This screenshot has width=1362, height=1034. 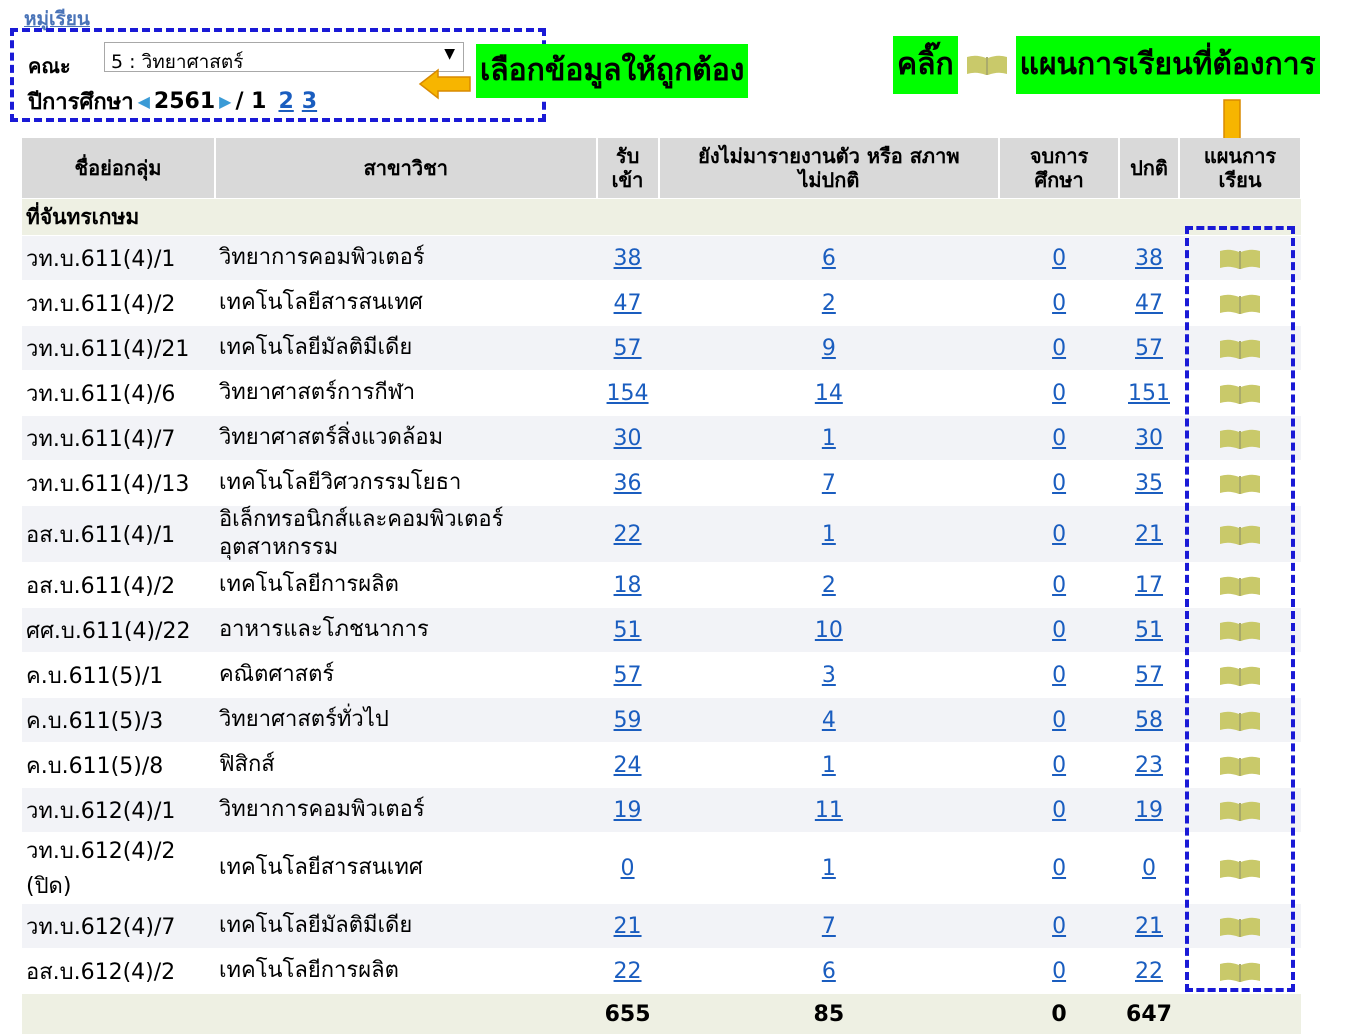 What do you see at coordinates (445, 84) in the screenshot?
I see `left-arrow-icon` at bounding box center [445, 84].